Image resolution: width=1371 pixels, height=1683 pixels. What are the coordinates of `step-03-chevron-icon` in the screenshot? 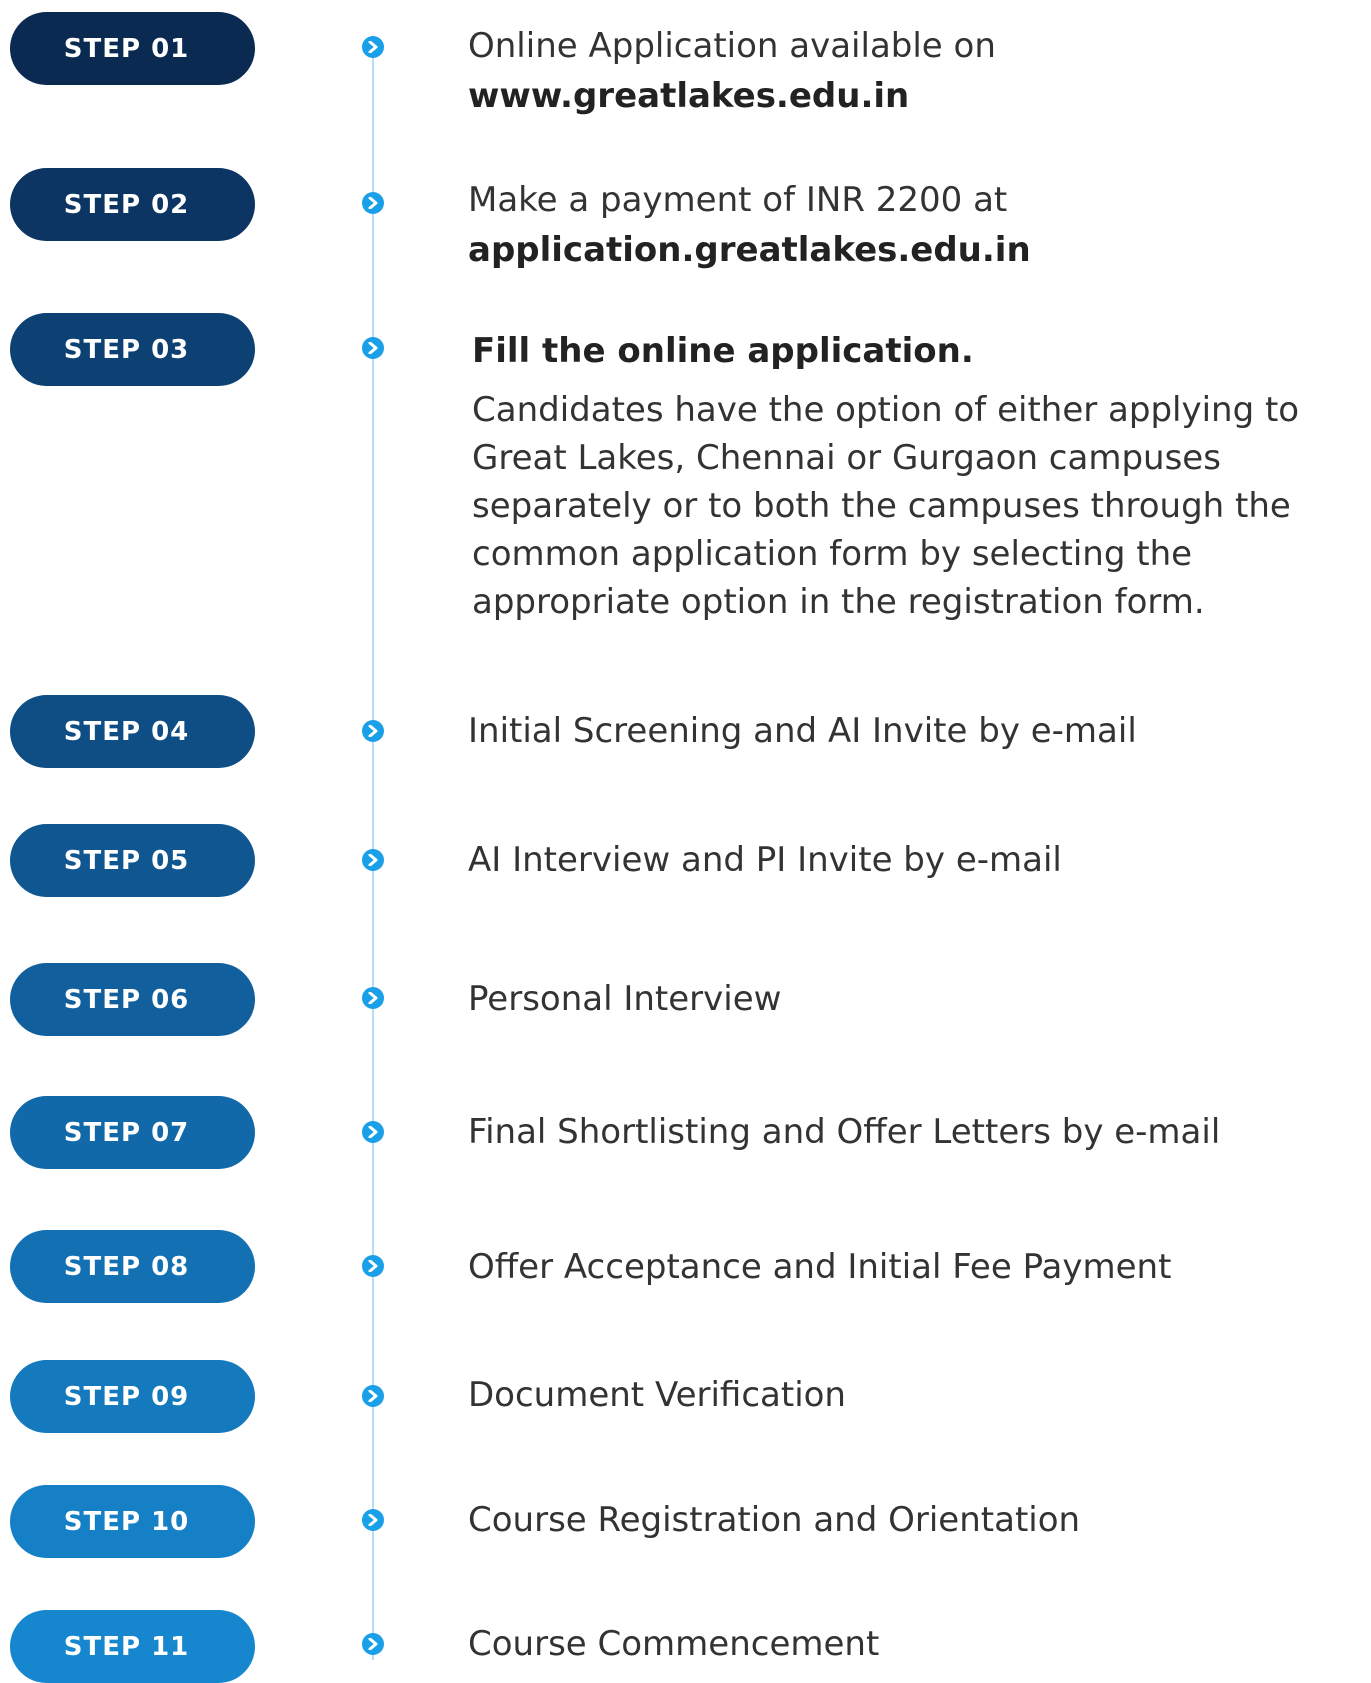 It's located at (373, 348).